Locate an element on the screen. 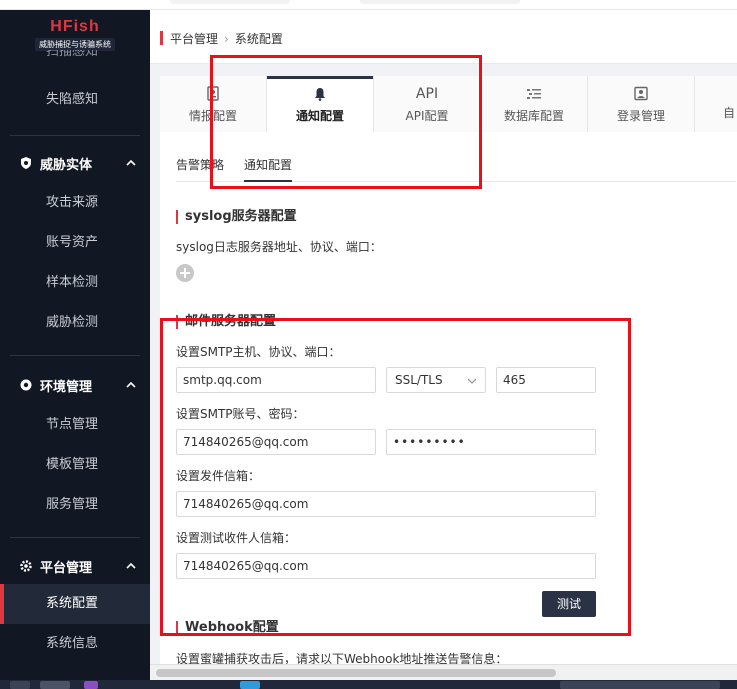 The height and width of the screenshot is (689, 737). sender-input: 714840265@qq.com is located at coordinates (386, 504).